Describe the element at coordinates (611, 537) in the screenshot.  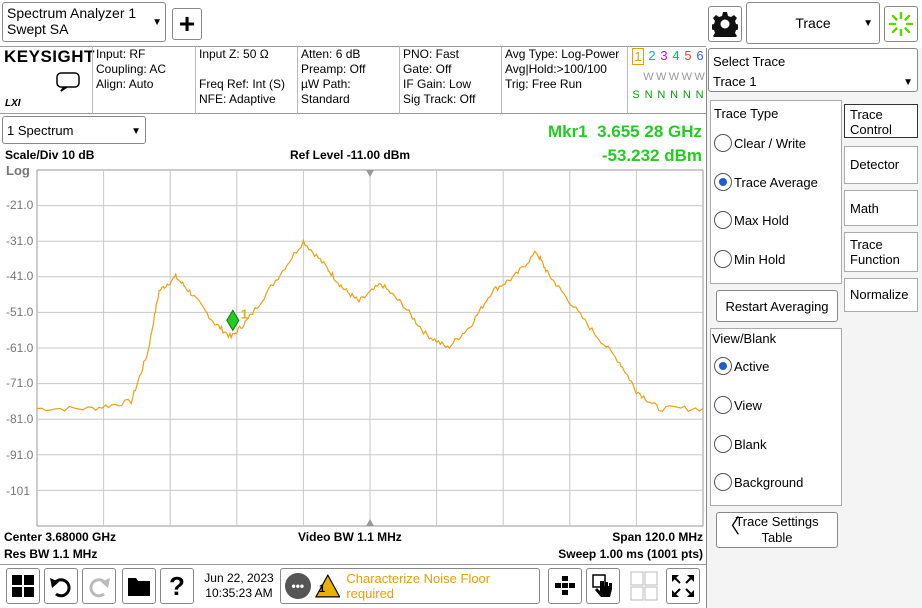
I see `span: Span 120.0 MHz` at that location.